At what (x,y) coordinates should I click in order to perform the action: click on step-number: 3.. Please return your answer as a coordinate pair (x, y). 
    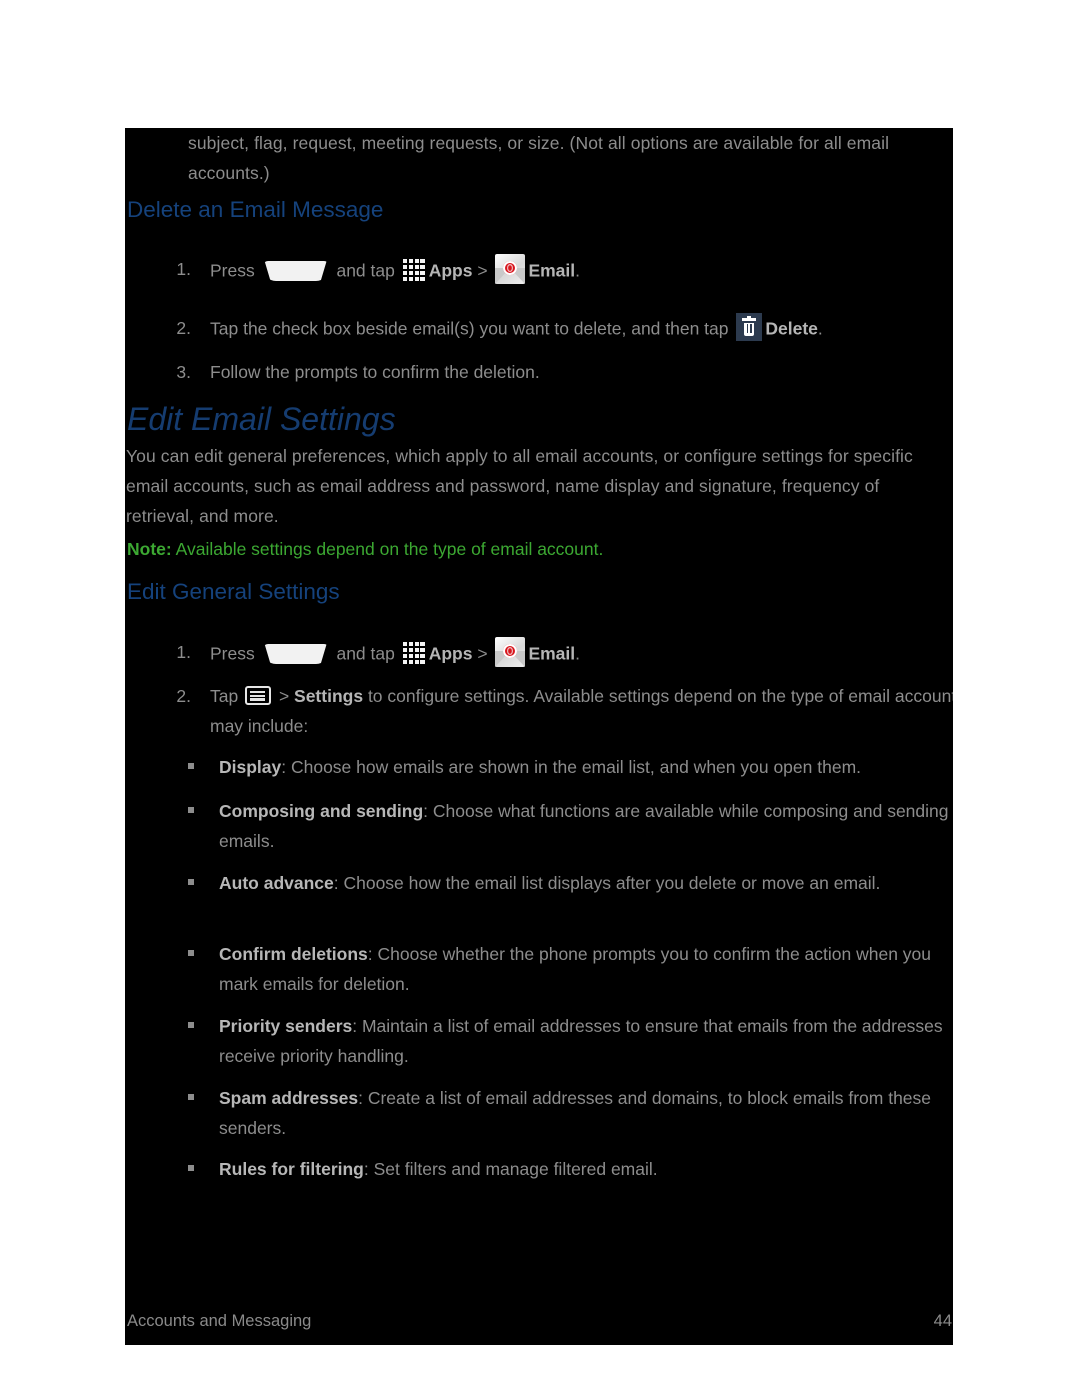
    Looking at the image, I should click on (183, 372).